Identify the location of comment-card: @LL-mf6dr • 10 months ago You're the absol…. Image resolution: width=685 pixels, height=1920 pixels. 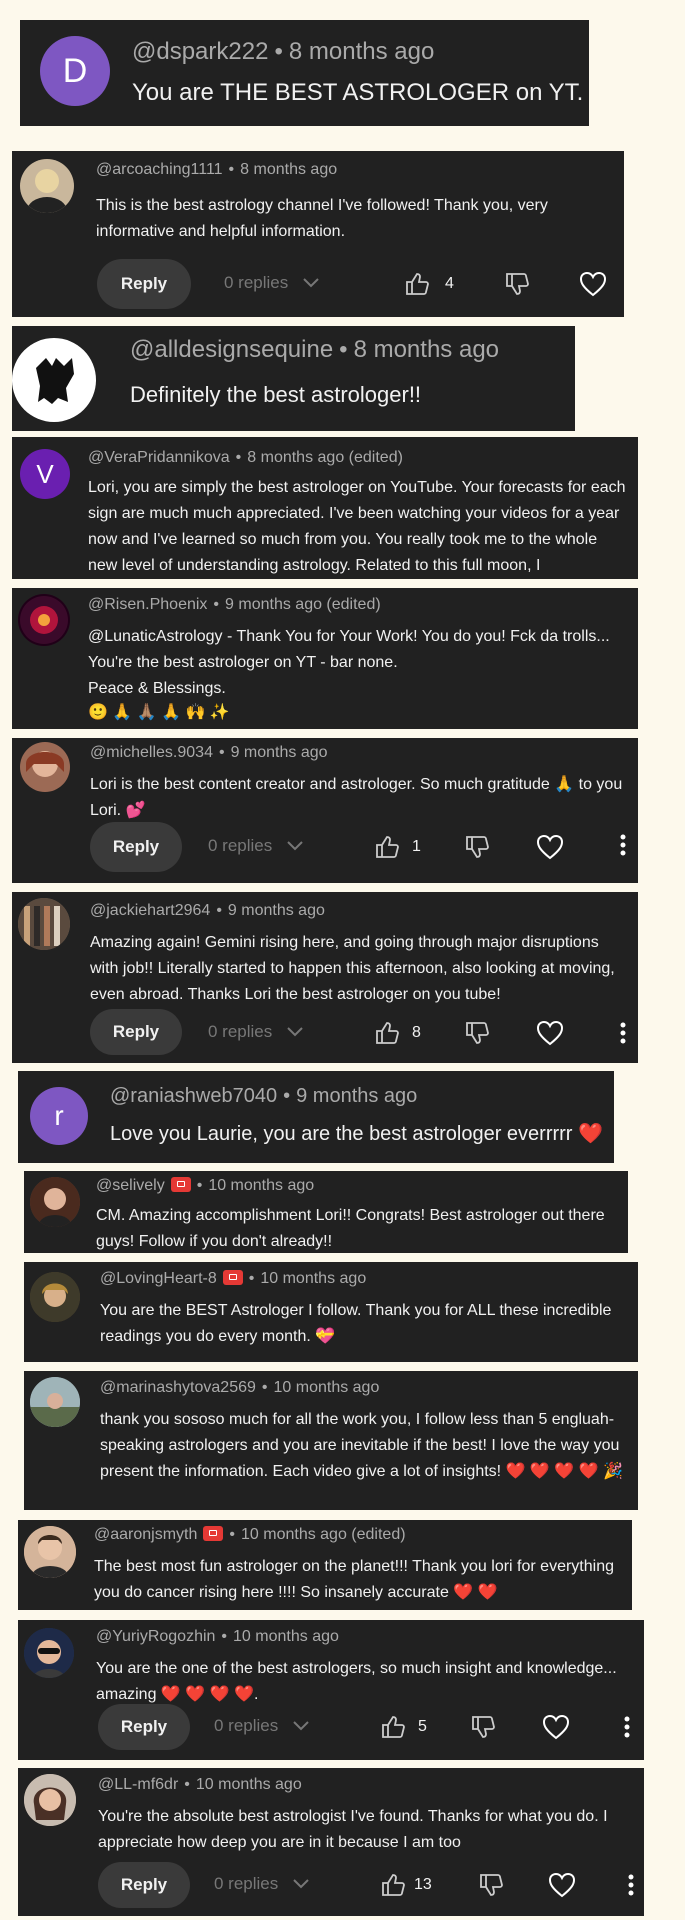
(331, 1842).